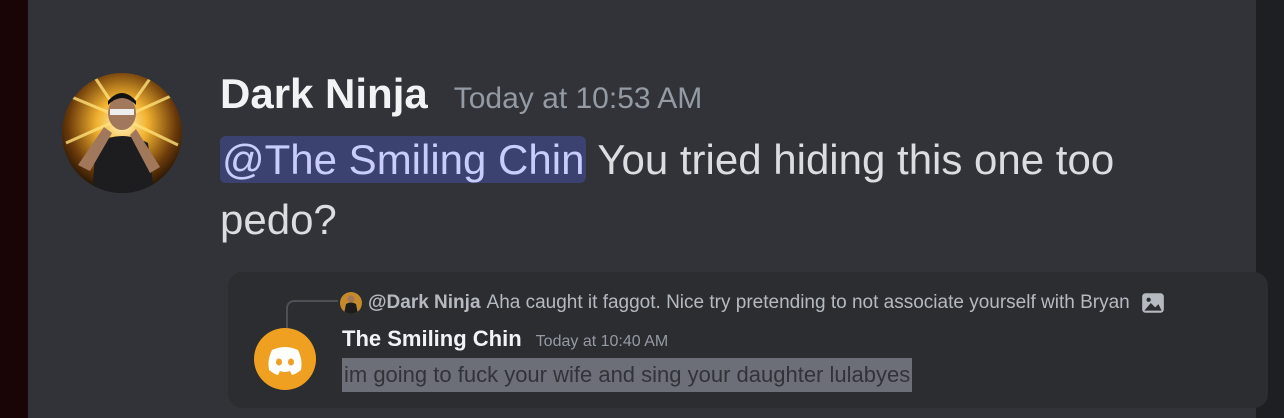  What do you see at coordinates (432, 339) in the screenshot?
I see `embed-author: The Smiling Chin` at bounding box center [432, 339].